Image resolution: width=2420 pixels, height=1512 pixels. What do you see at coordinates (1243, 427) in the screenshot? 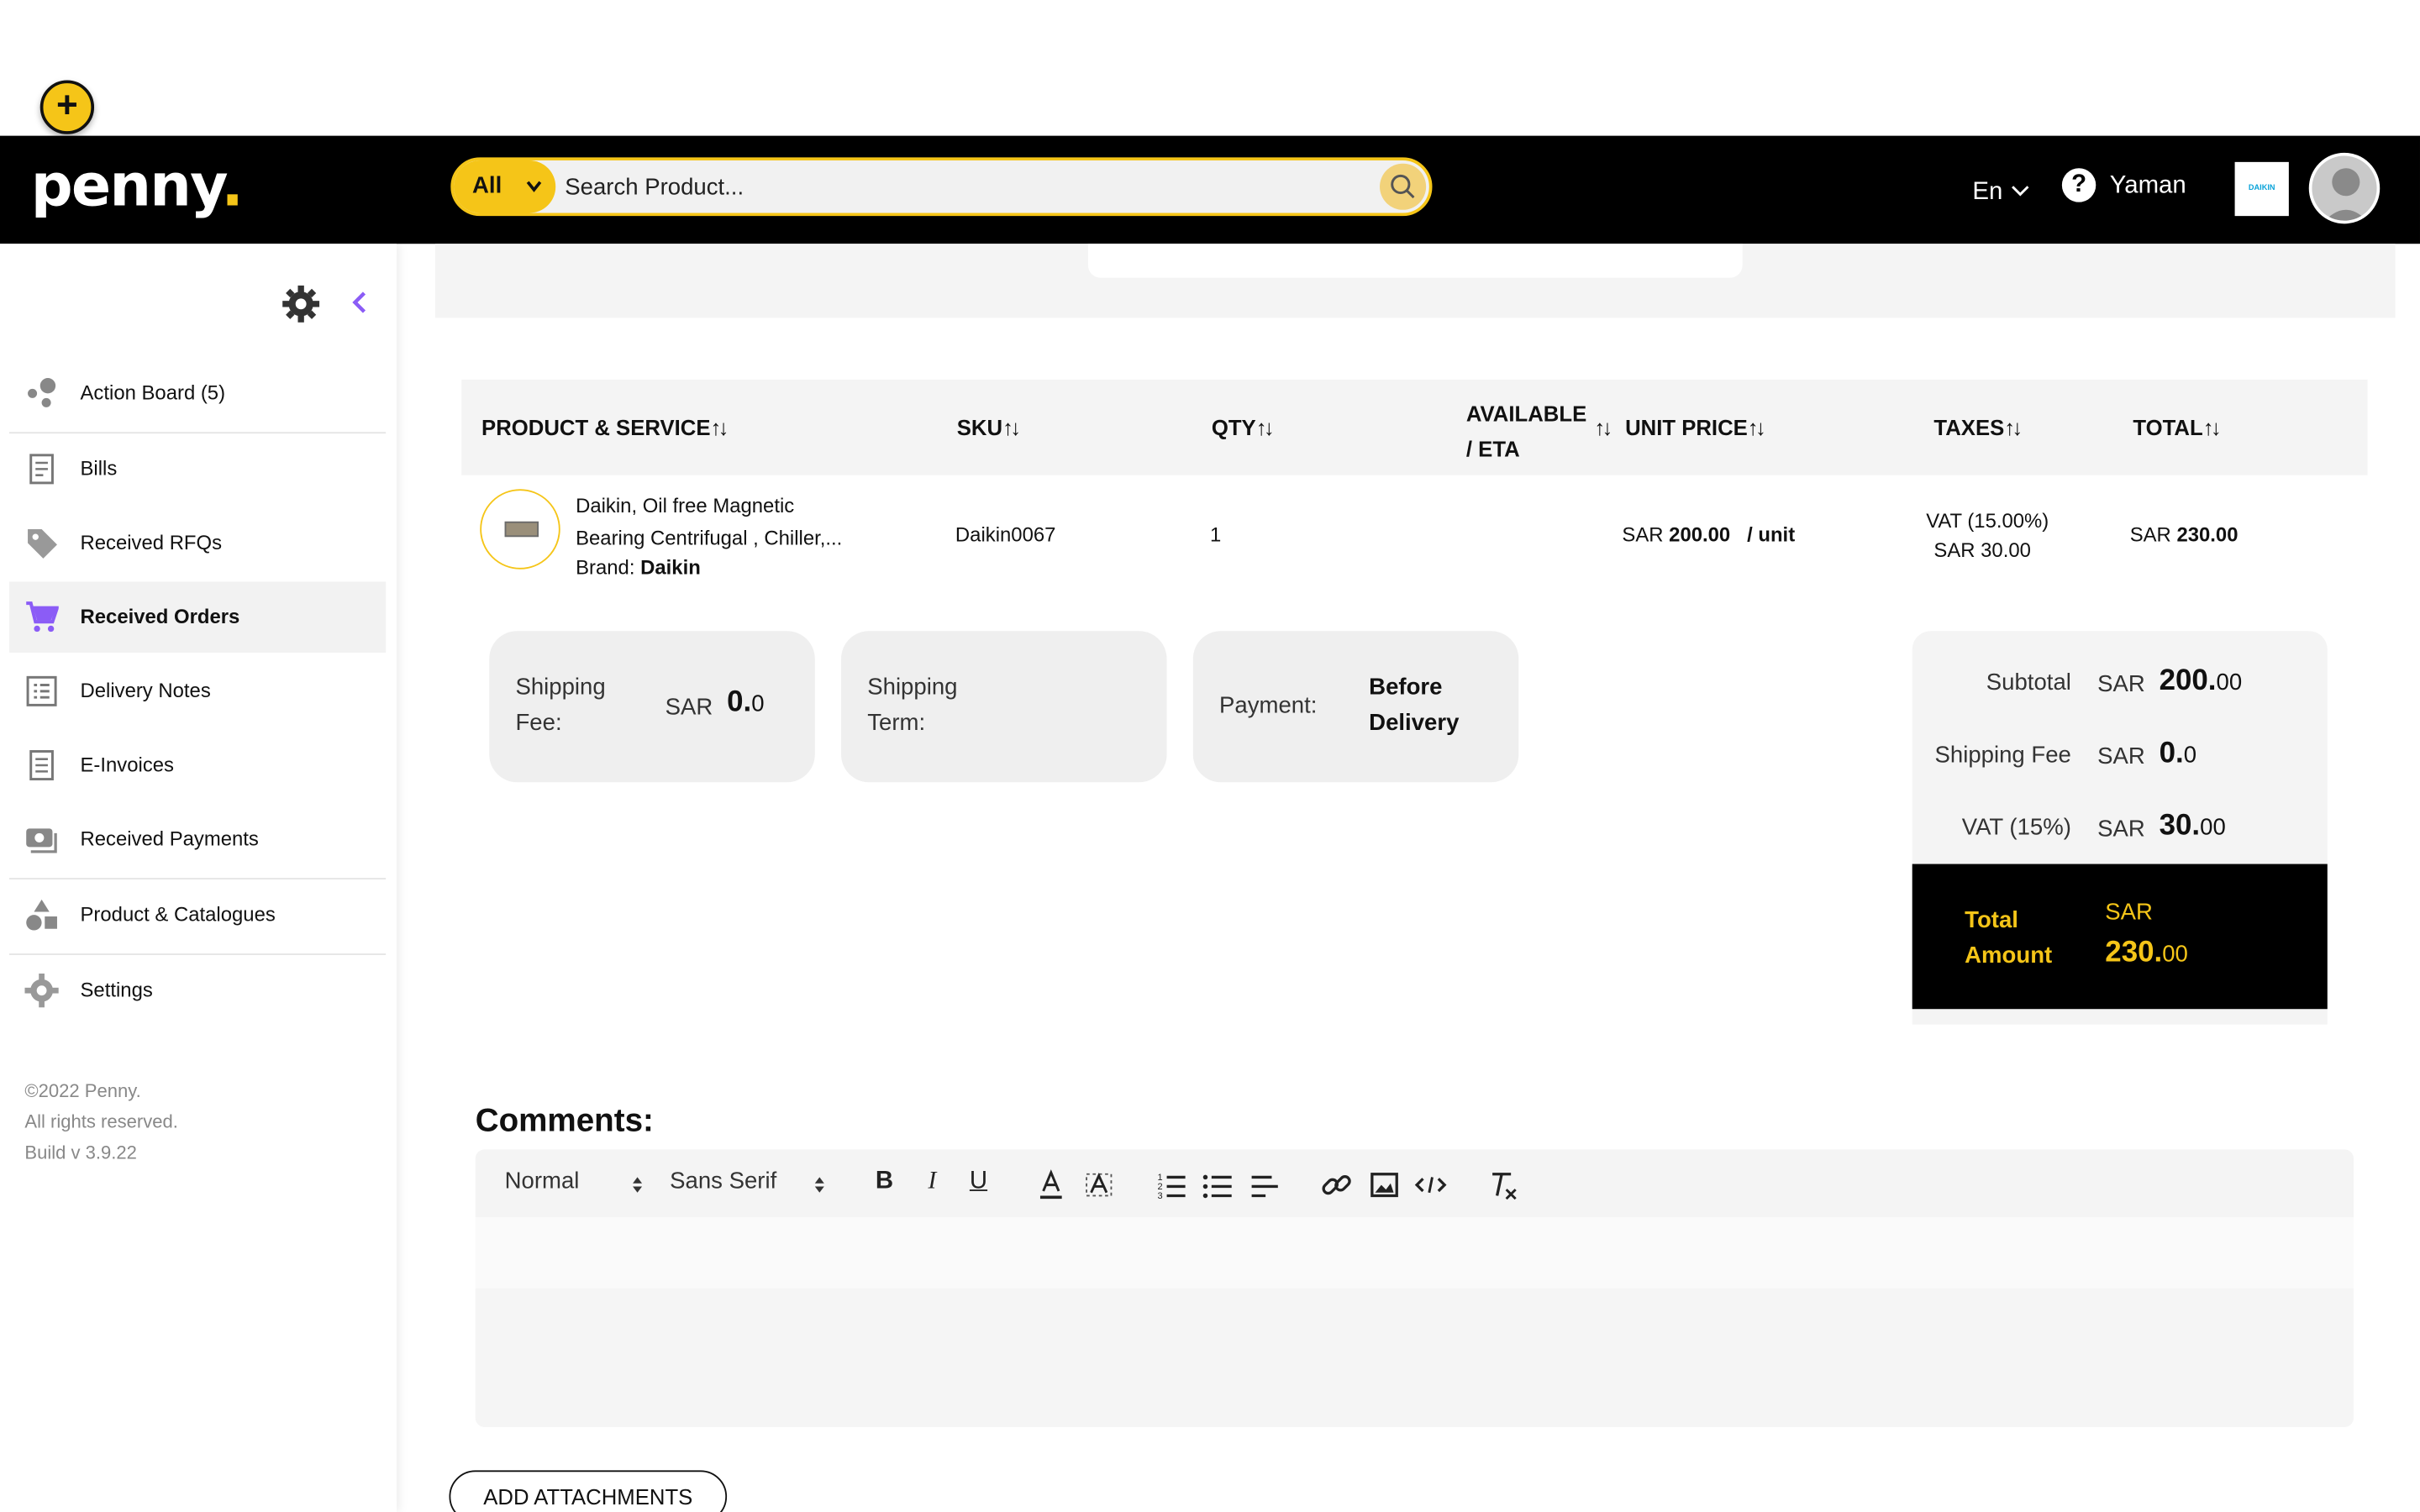
I see `column-header-qty: QTY↑↓` at bounding box center [1243, 427].